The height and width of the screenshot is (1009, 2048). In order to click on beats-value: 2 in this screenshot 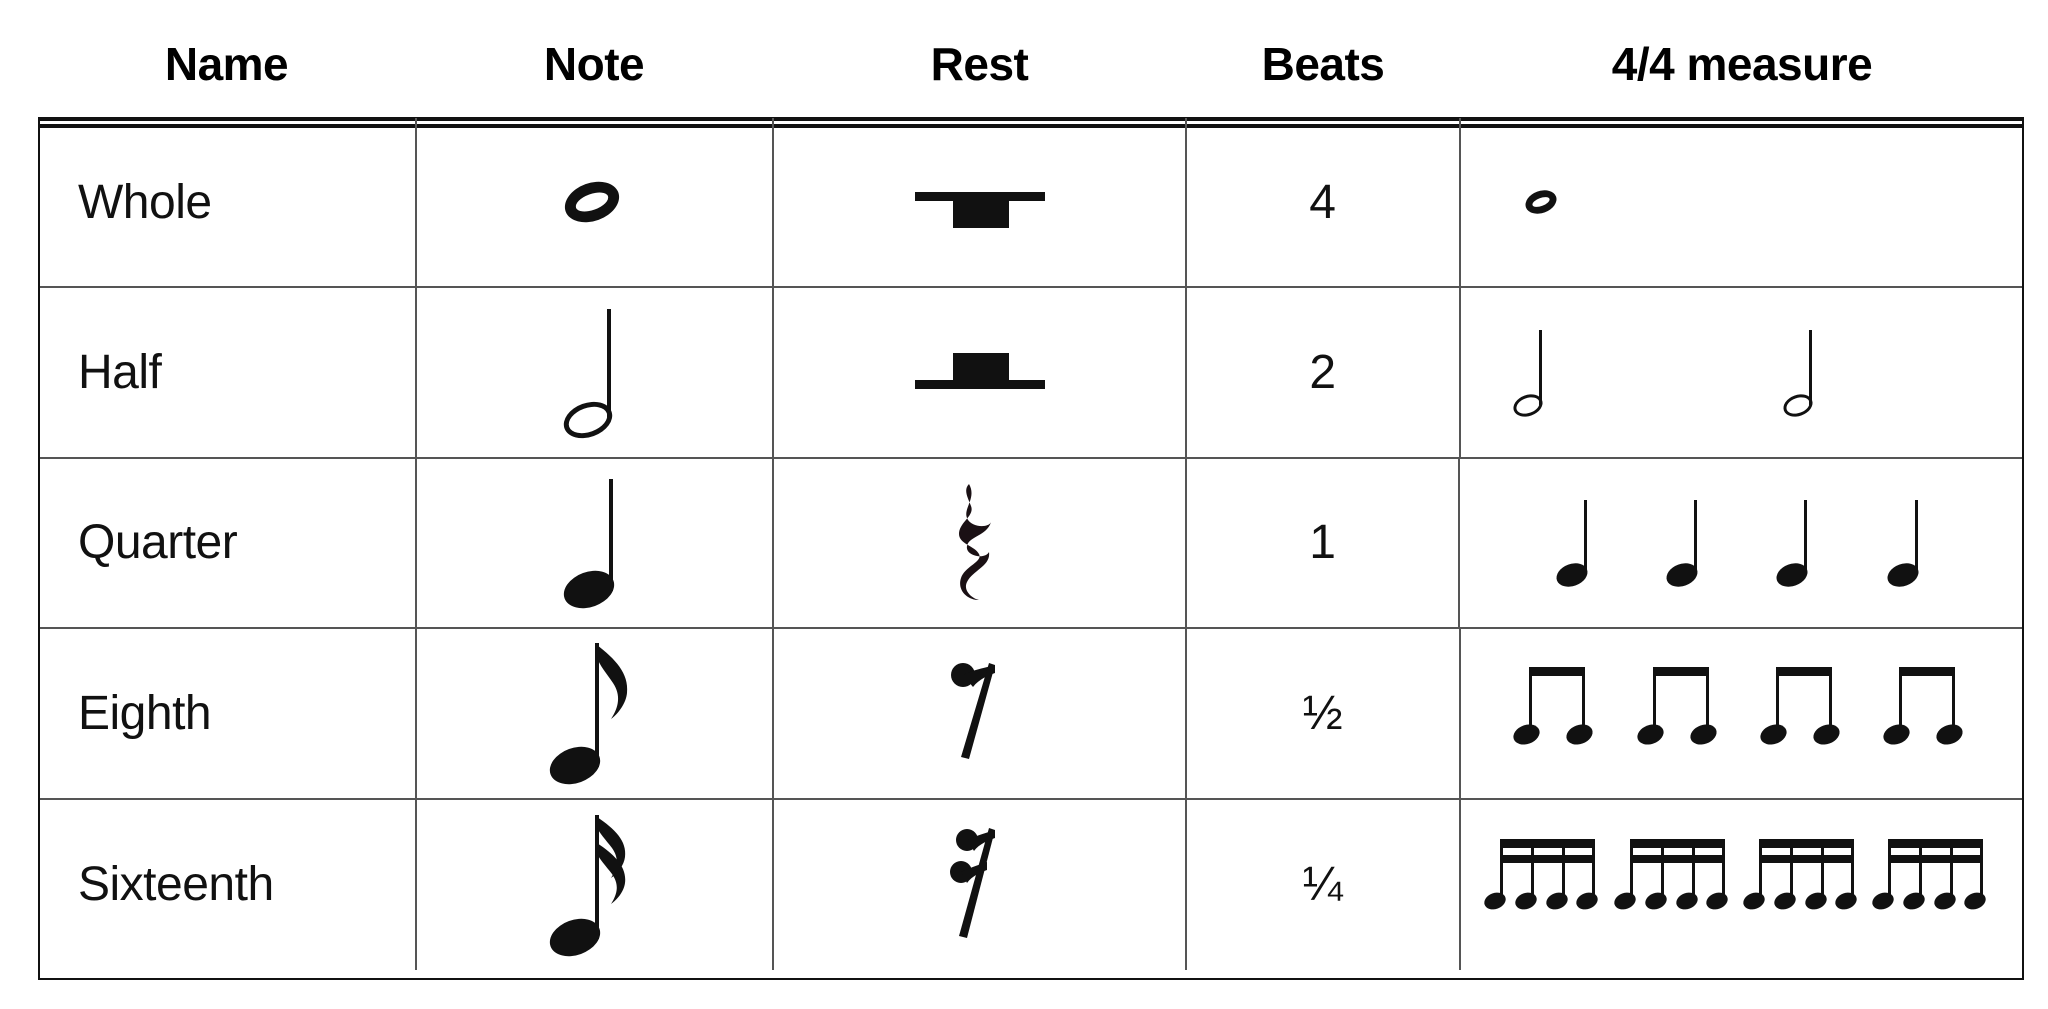, I will do `click(1323, 373)`.